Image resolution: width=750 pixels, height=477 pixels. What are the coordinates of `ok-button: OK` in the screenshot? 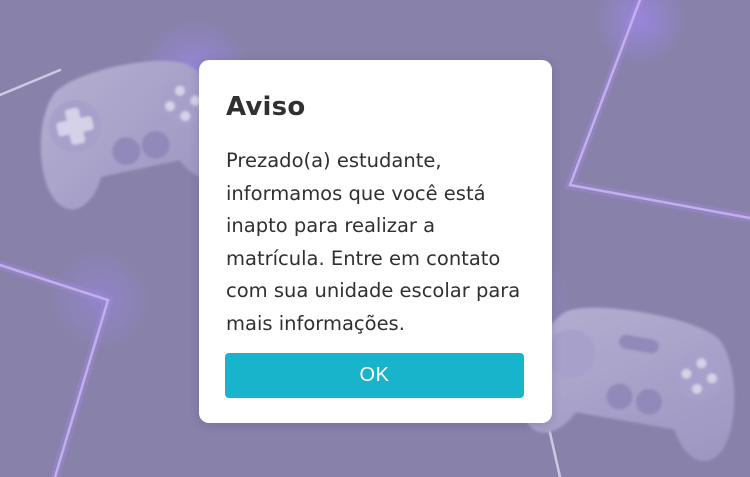 It's located at (374, 375).